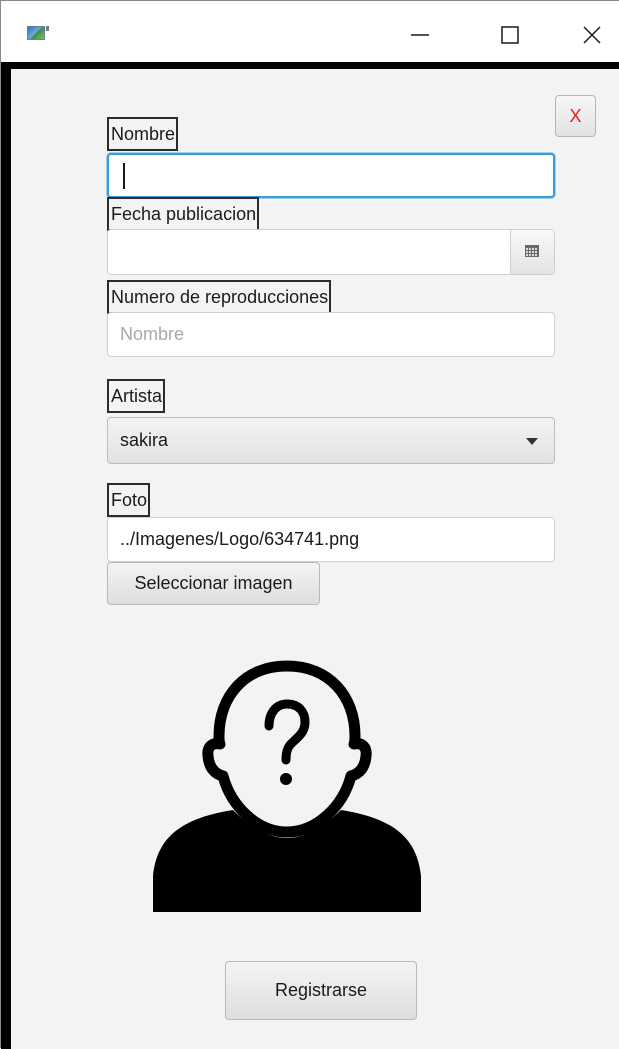 The image size is (619, 1049). I want to click on minimize-button, so click(420, 35).